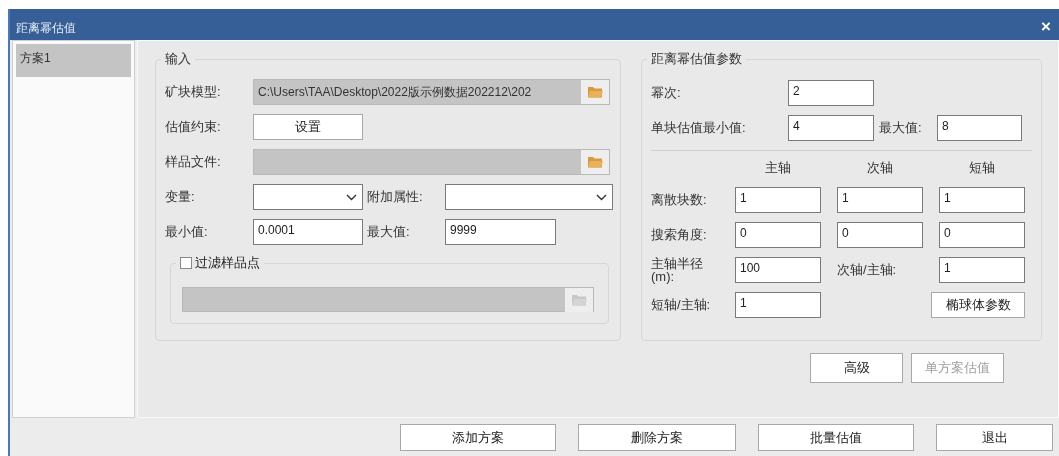 This screenshot has width=1059, height=456. Describe the element at coordinates (431, 92) in the screenshot. I see `file-path-field: C:\Users\TAA\Desktop\2022版示例数据202212\202` at that location.